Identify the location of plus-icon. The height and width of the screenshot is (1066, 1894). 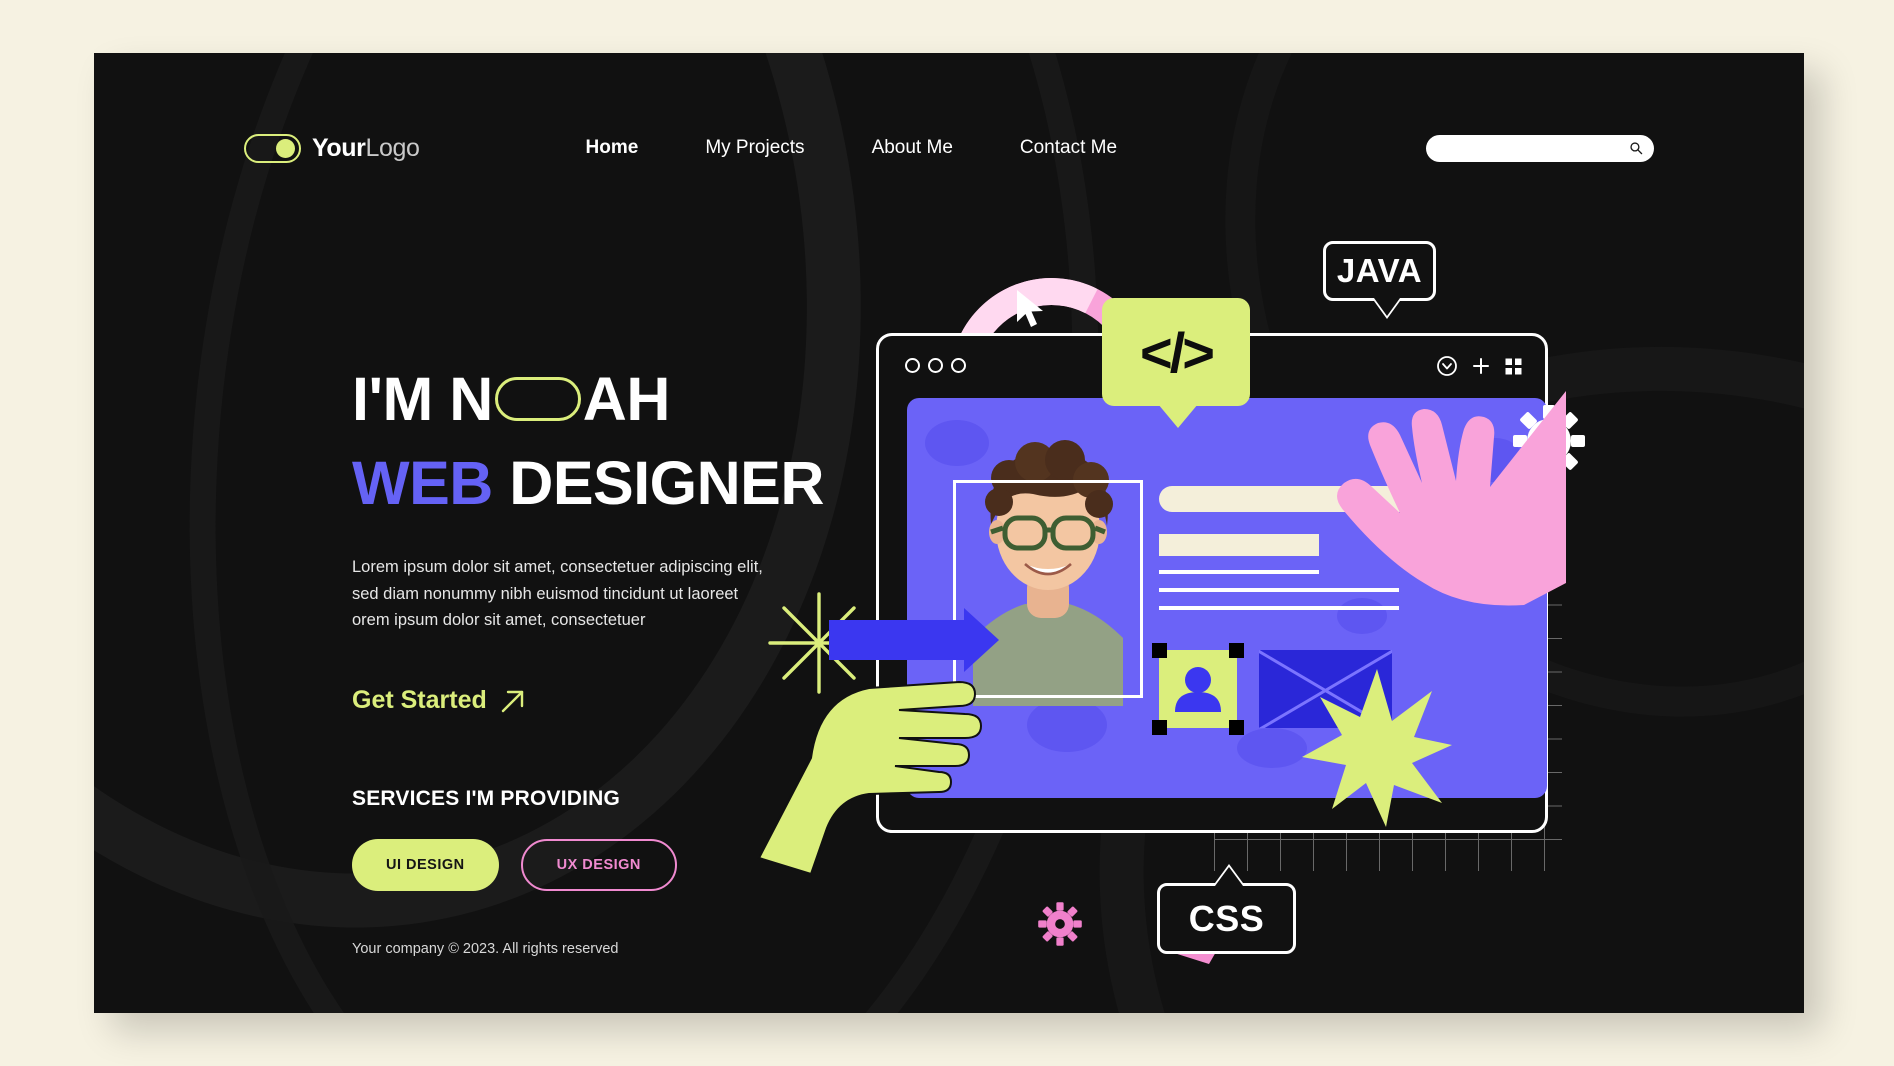
(1481, 366).